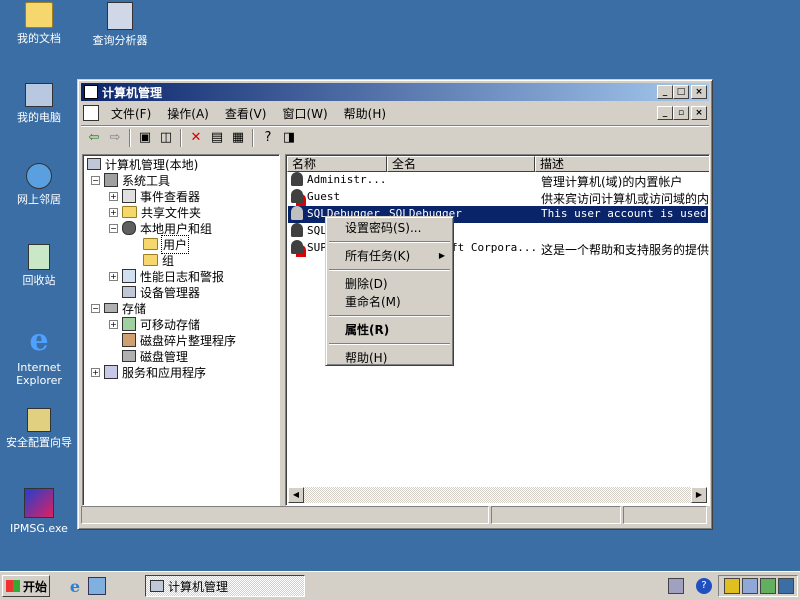 This screenshot has width=800, height=600. What do you see at coordinates (111, 372) in the screenshot?
I see `services-icon` at bounding box center [111, 372].